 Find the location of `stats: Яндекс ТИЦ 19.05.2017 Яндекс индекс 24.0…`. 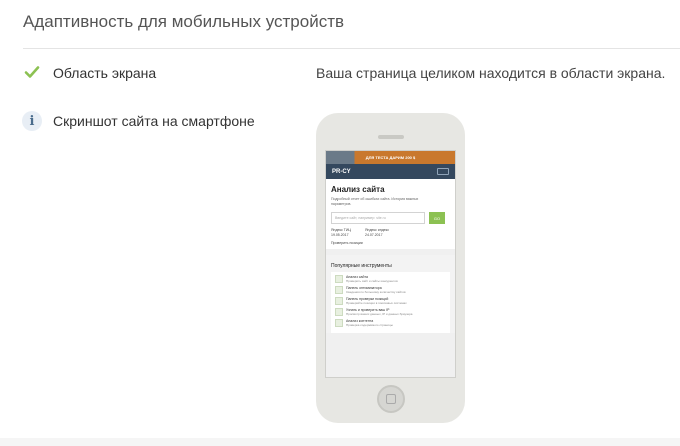

stats: Яндекс ТИЦ 19.05.2017 Яндекс индекс 24.0… is located at coordinates (390, 233).